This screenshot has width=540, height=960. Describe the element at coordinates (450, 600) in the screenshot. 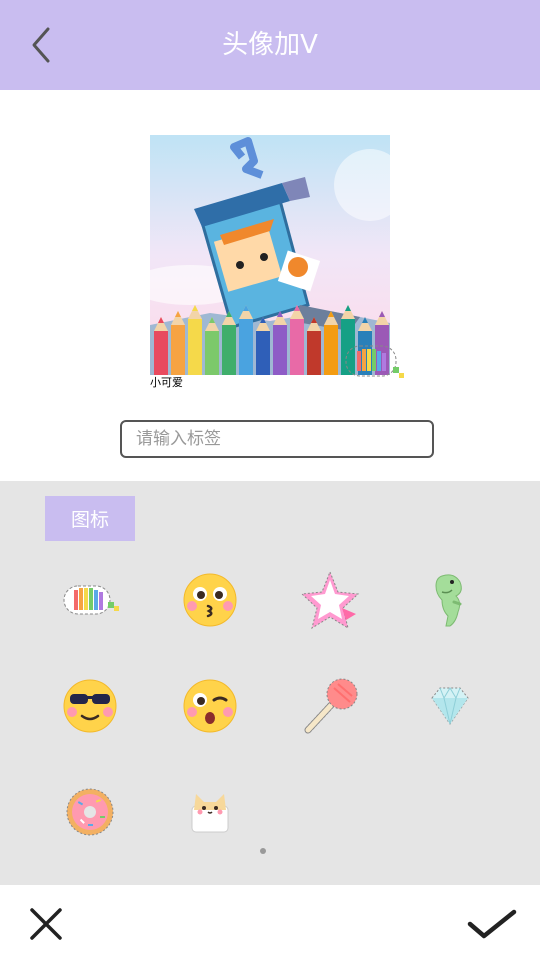

I see `dinosaur-icon` at that location.